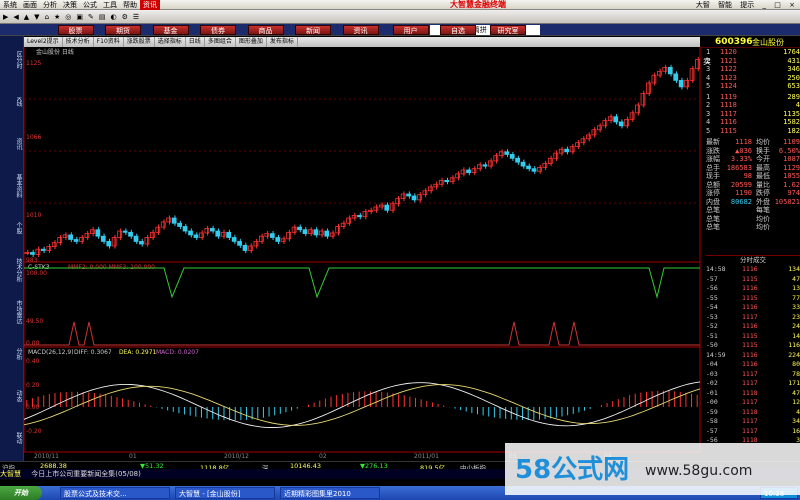 The image size is (800, 500). I want to click on tick-price: 1117, so click(750, 383).